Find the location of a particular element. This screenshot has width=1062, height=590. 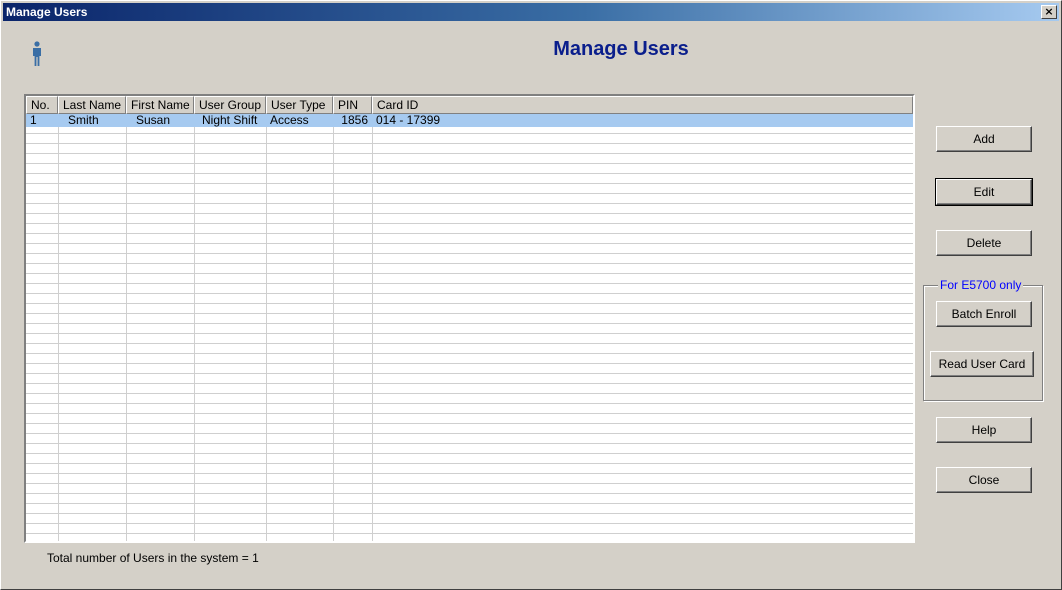

person-icon is located at coordinates (37, 53).